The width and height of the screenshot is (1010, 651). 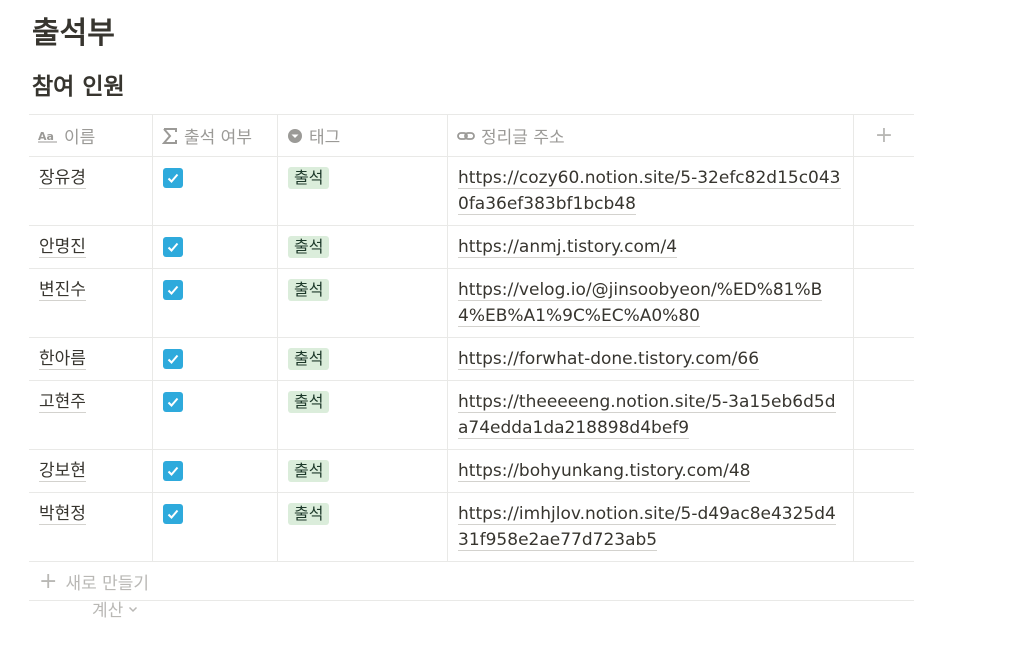 I want to click on name-cell: 고현주, so click(x=62, y=402).